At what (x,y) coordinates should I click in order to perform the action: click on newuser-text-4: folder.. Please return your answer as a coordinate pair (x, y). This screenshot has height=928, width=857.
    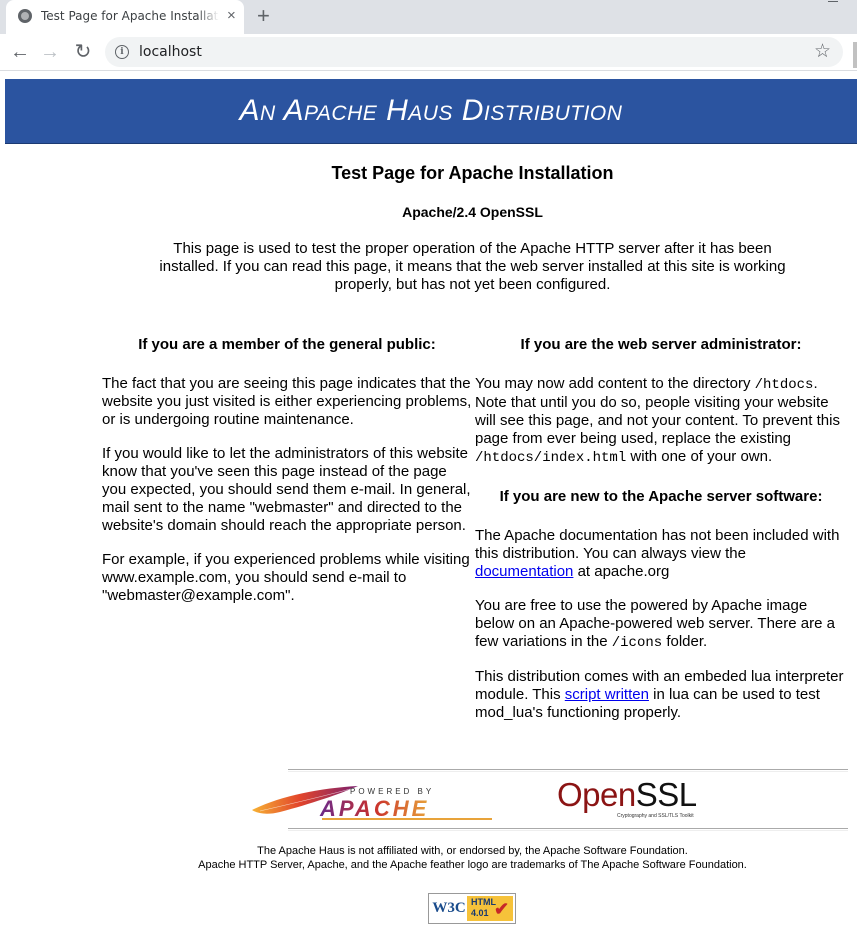
    Looking at the image, I should click on (685, 641).